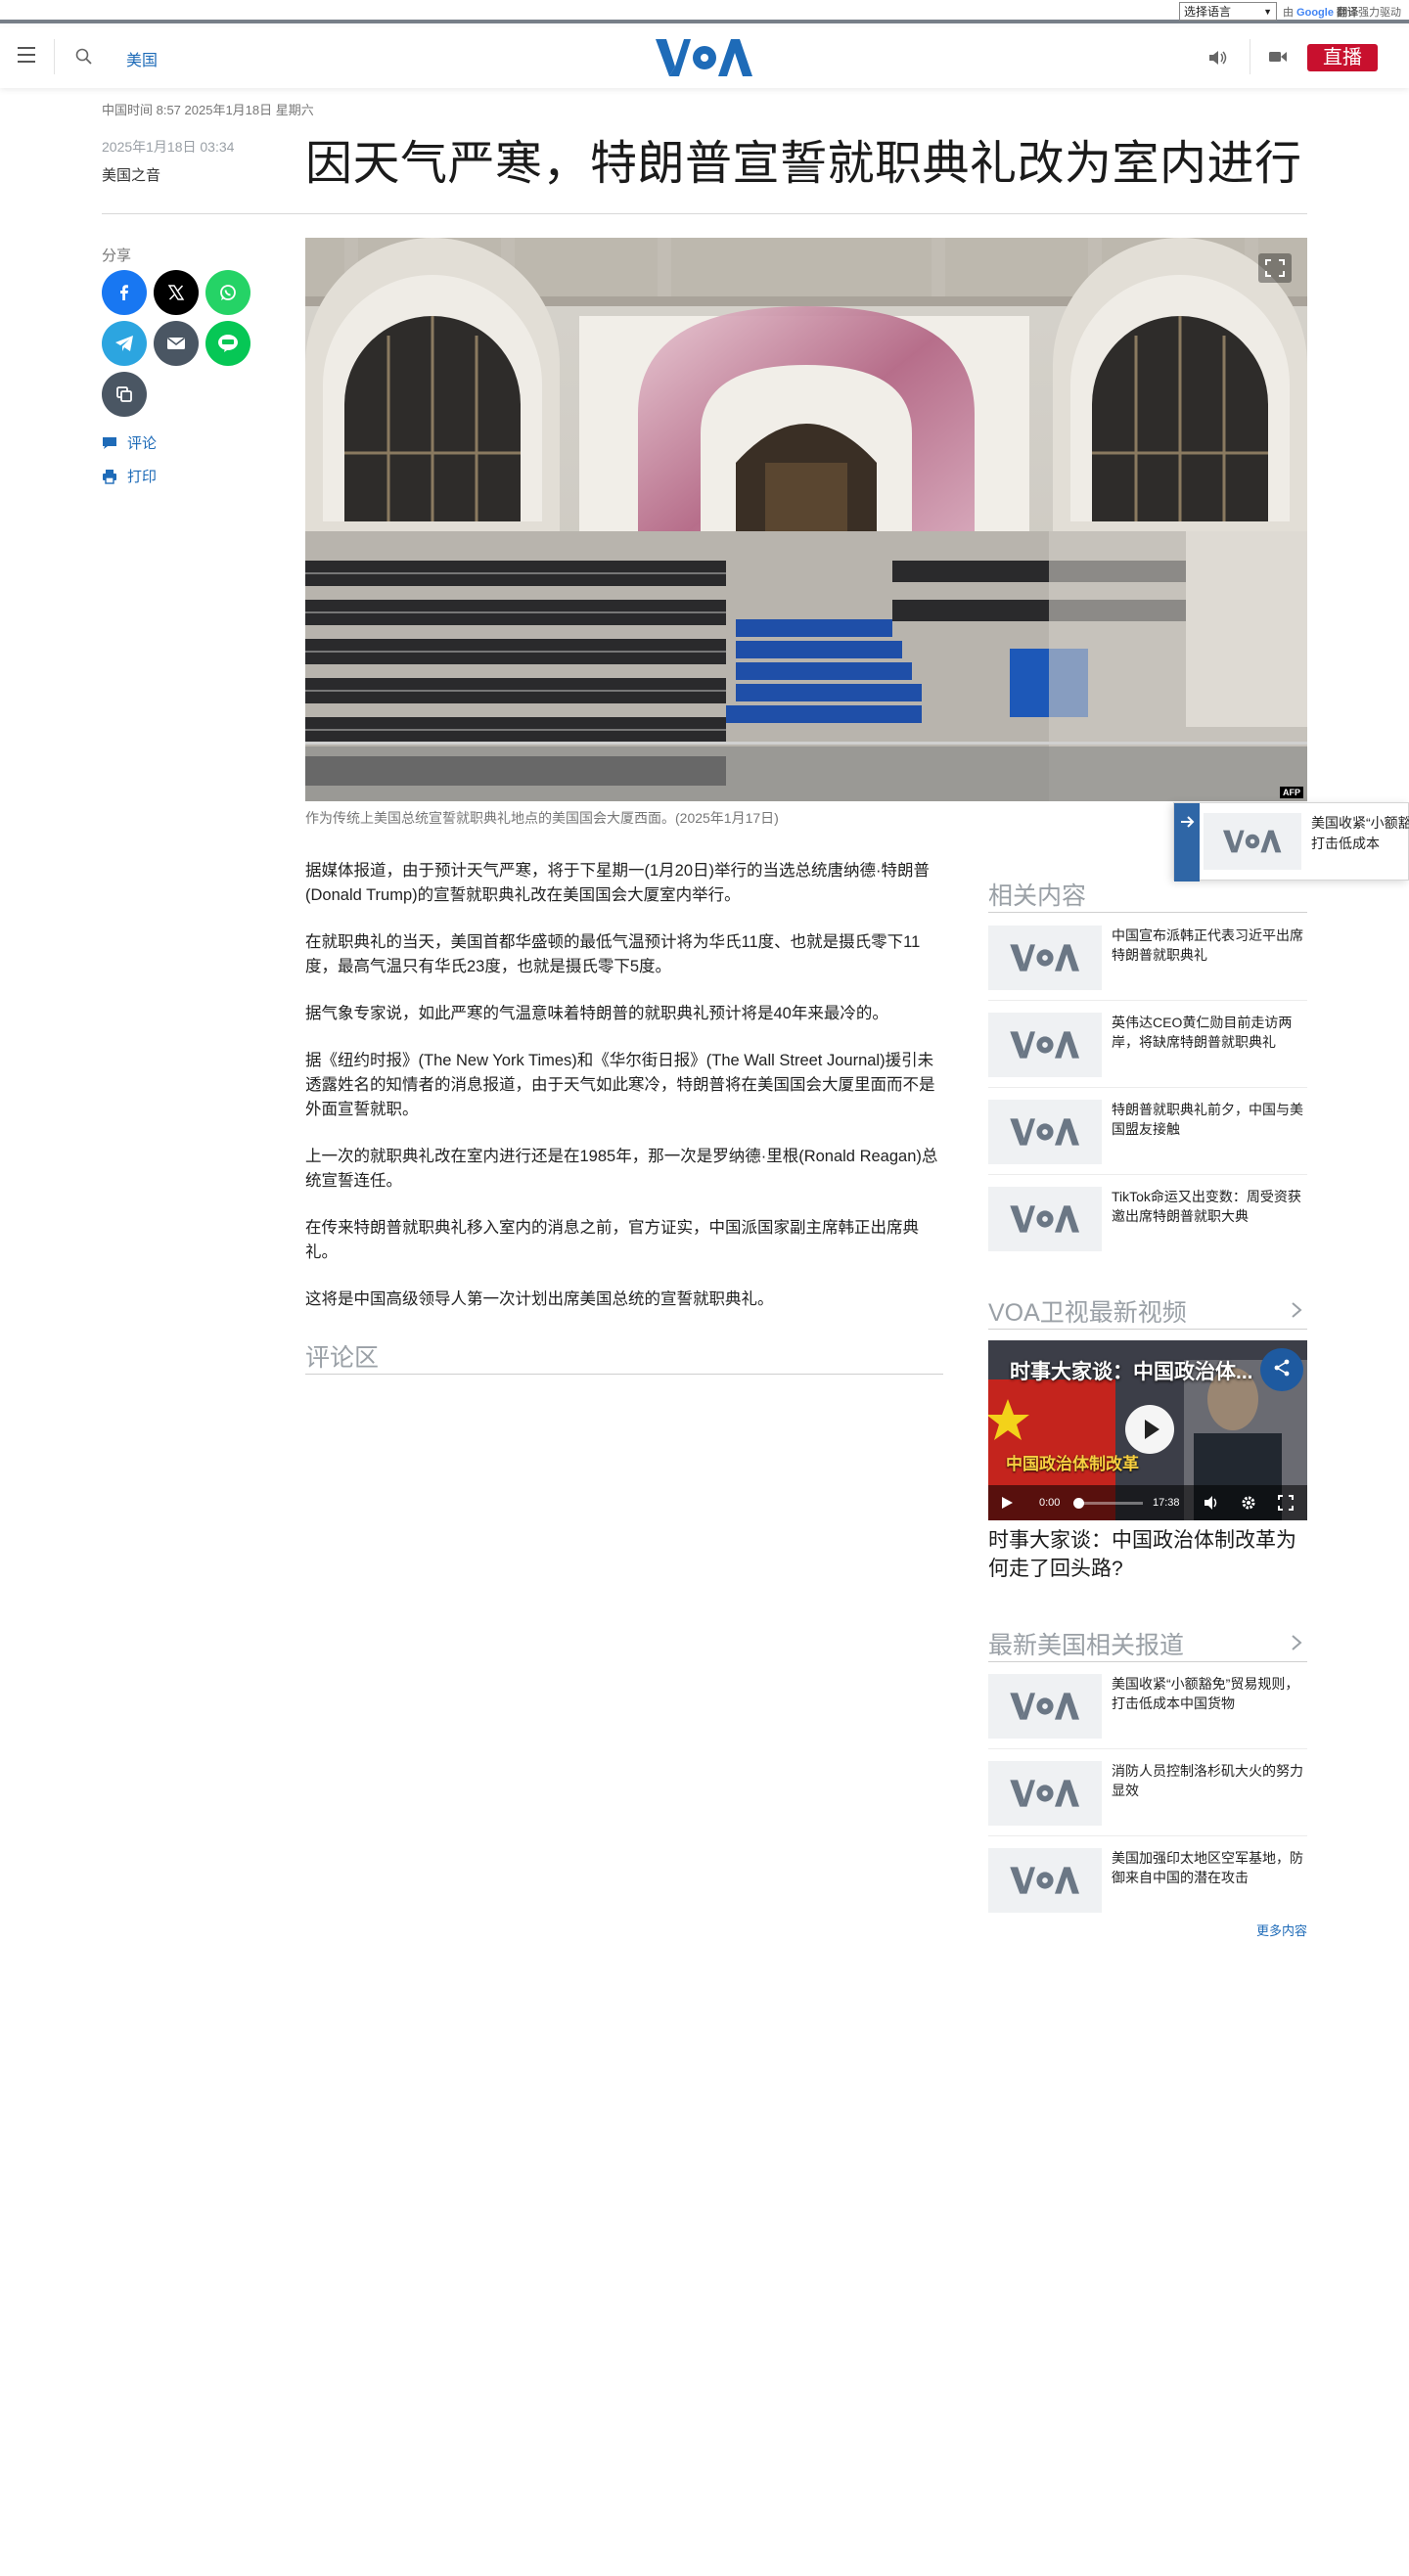 This screenshot has width=1409, height=2576. Describe the element at coordinates (1206, 1693) in the screenshot. I see `latest-item-title: 美国收紧“小额豁免”贸易规则，打击低成本中国货物` at that location.